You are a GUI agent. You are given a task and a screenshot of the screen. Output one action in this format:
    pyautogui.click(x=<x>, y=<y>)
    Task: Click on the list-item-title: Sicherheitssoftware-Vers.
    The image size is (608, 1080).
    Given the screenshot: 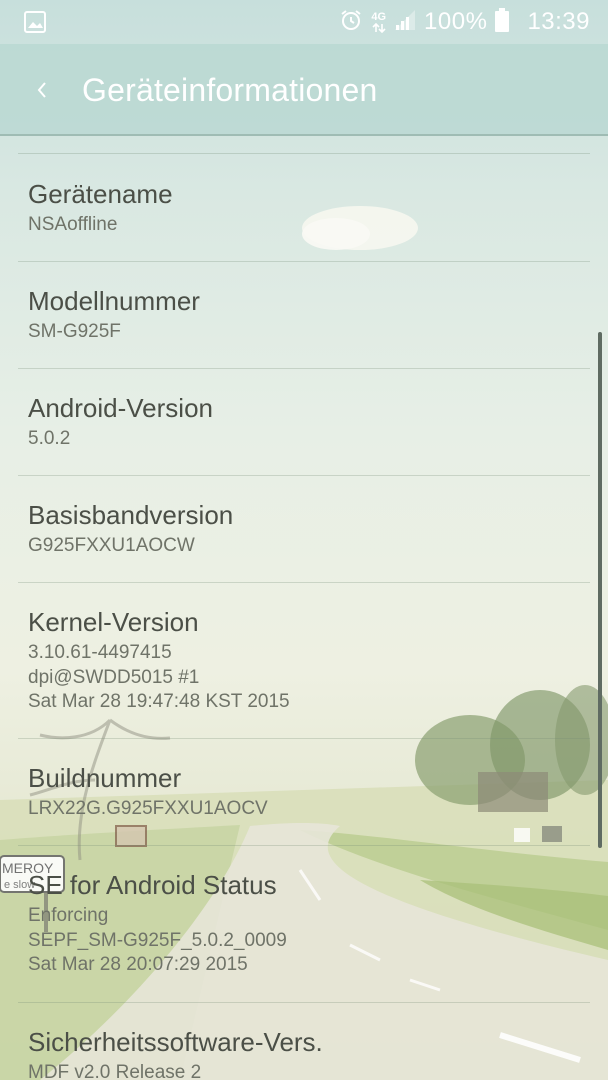 What is the action you would take?
    pyautogui.click(x=175, y=1042)
    